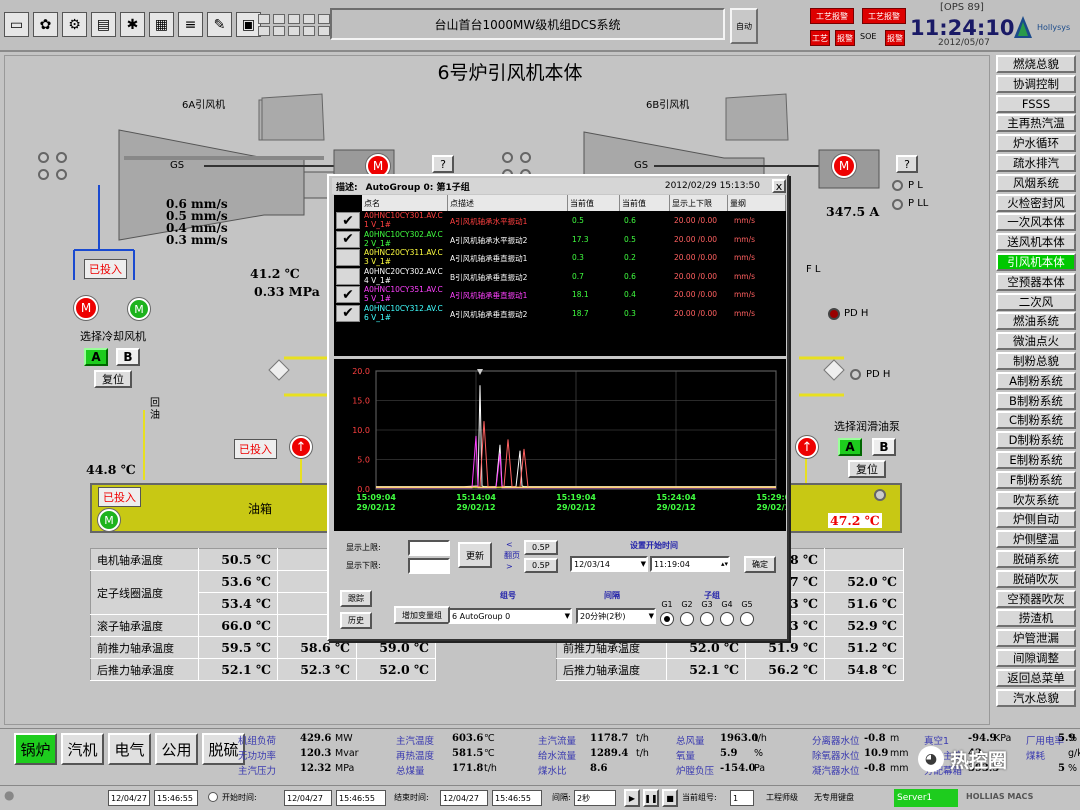  I want to click on sidebar-item: FSSS, so click(1036, 103).